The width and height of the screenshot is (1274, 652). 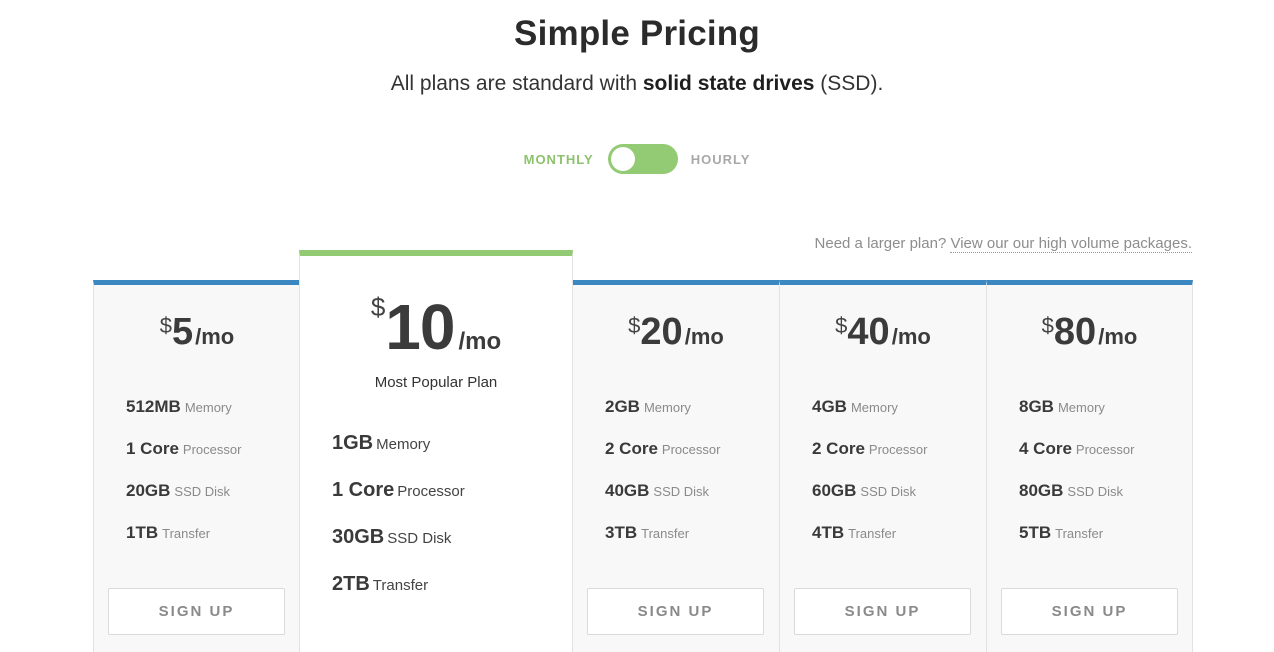 I want to click on plan-price: $10/mo, so click(x=436, y=327).